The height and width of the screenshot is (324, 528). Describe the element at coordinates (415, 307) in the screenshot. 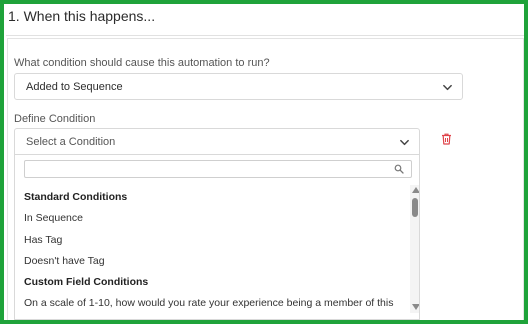

I see `scroll-down-arrow-icon` at that location.